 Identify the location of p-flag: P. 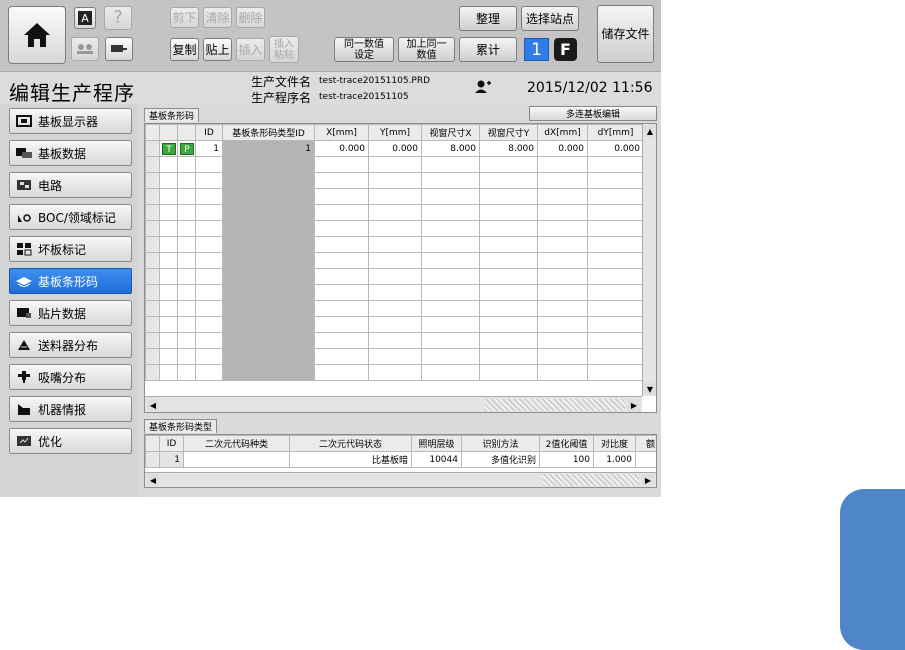
(187, 148).